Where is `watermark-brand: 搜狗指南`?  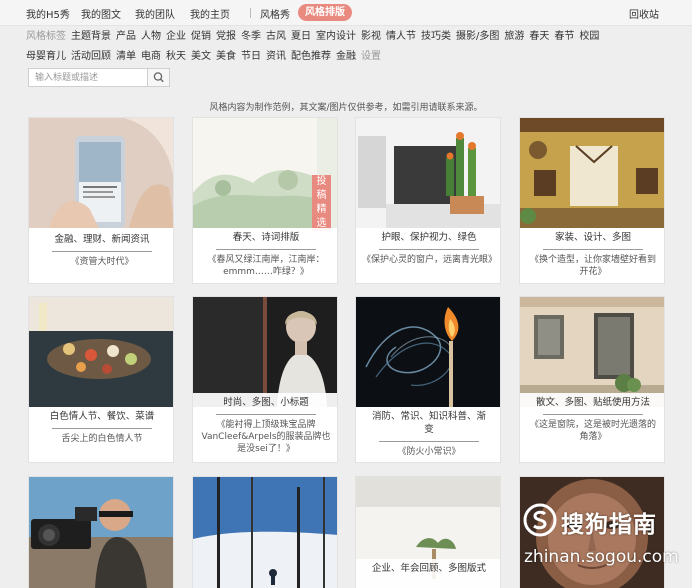
watermark-brand: 搜狗指南 is located at coordinates (609, 525).